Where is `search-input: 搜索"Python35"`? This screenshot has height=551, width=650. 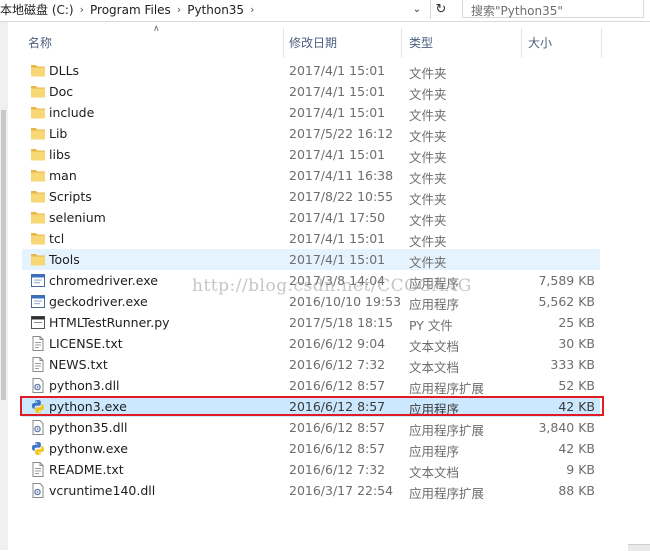
search-input: 搜索"Python35" is located at coordinates (553, 9).